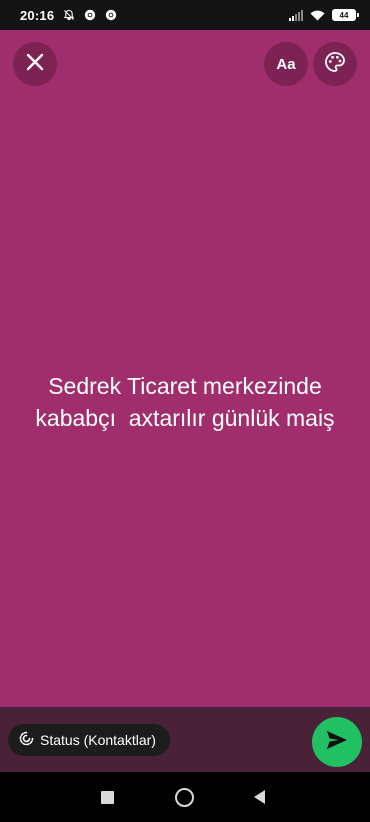 This screenshot has width=370, height=822. What do you see at coordinates (317, 15) in the screenshot?
I see `wifi-icon` at bounding box center [317, 15].